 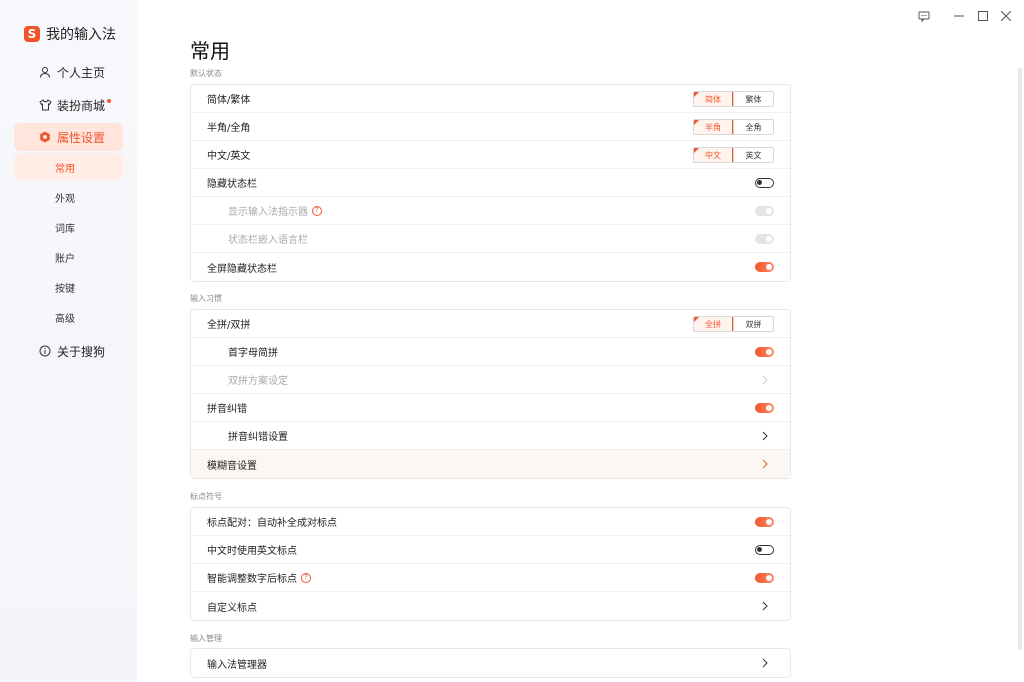 What do you see at coordinates (206, 638) in the screenshot?
I see `section-label-management: 输入管理` at bounding box center [206, 638].